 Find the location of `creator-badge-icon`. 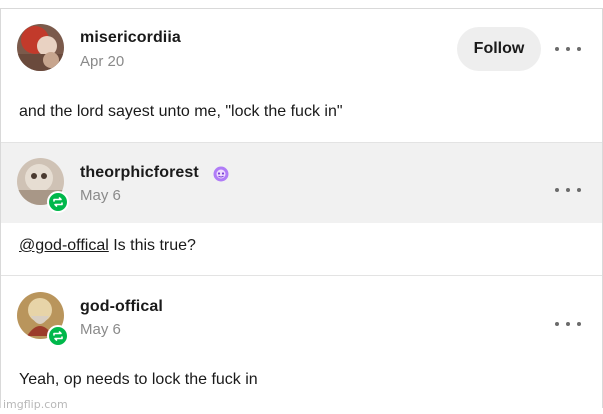

creator-badge-icon is located at coordinates (221, 174).